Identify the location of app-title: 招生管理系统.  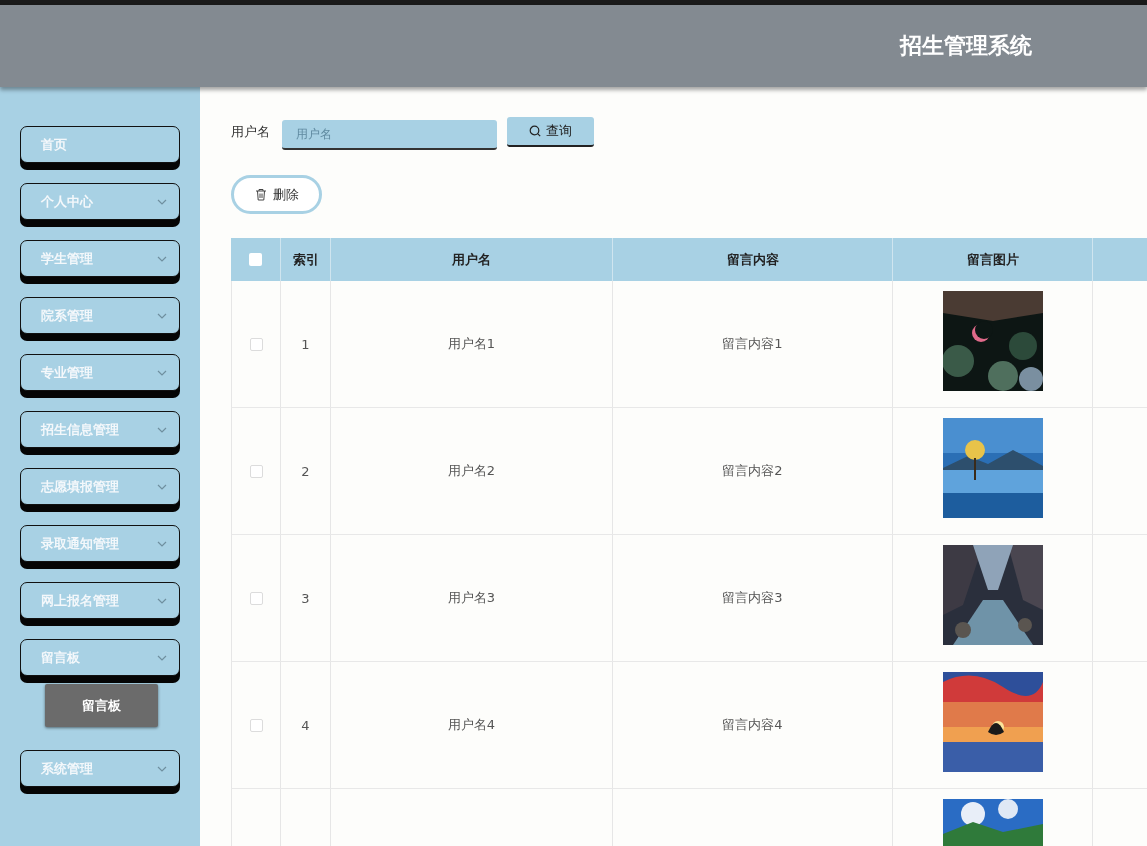
(966, 46).